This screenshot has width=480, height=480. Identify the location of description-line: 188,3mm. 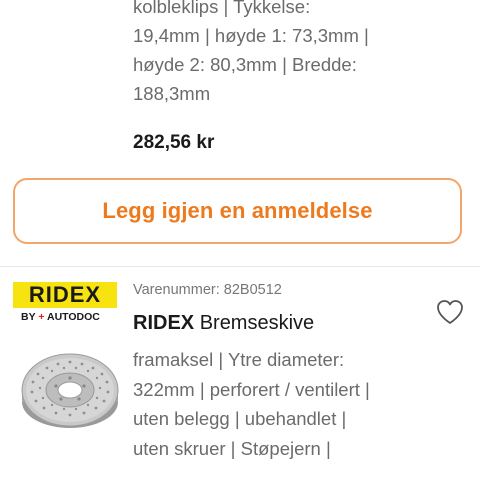
(172, 93).